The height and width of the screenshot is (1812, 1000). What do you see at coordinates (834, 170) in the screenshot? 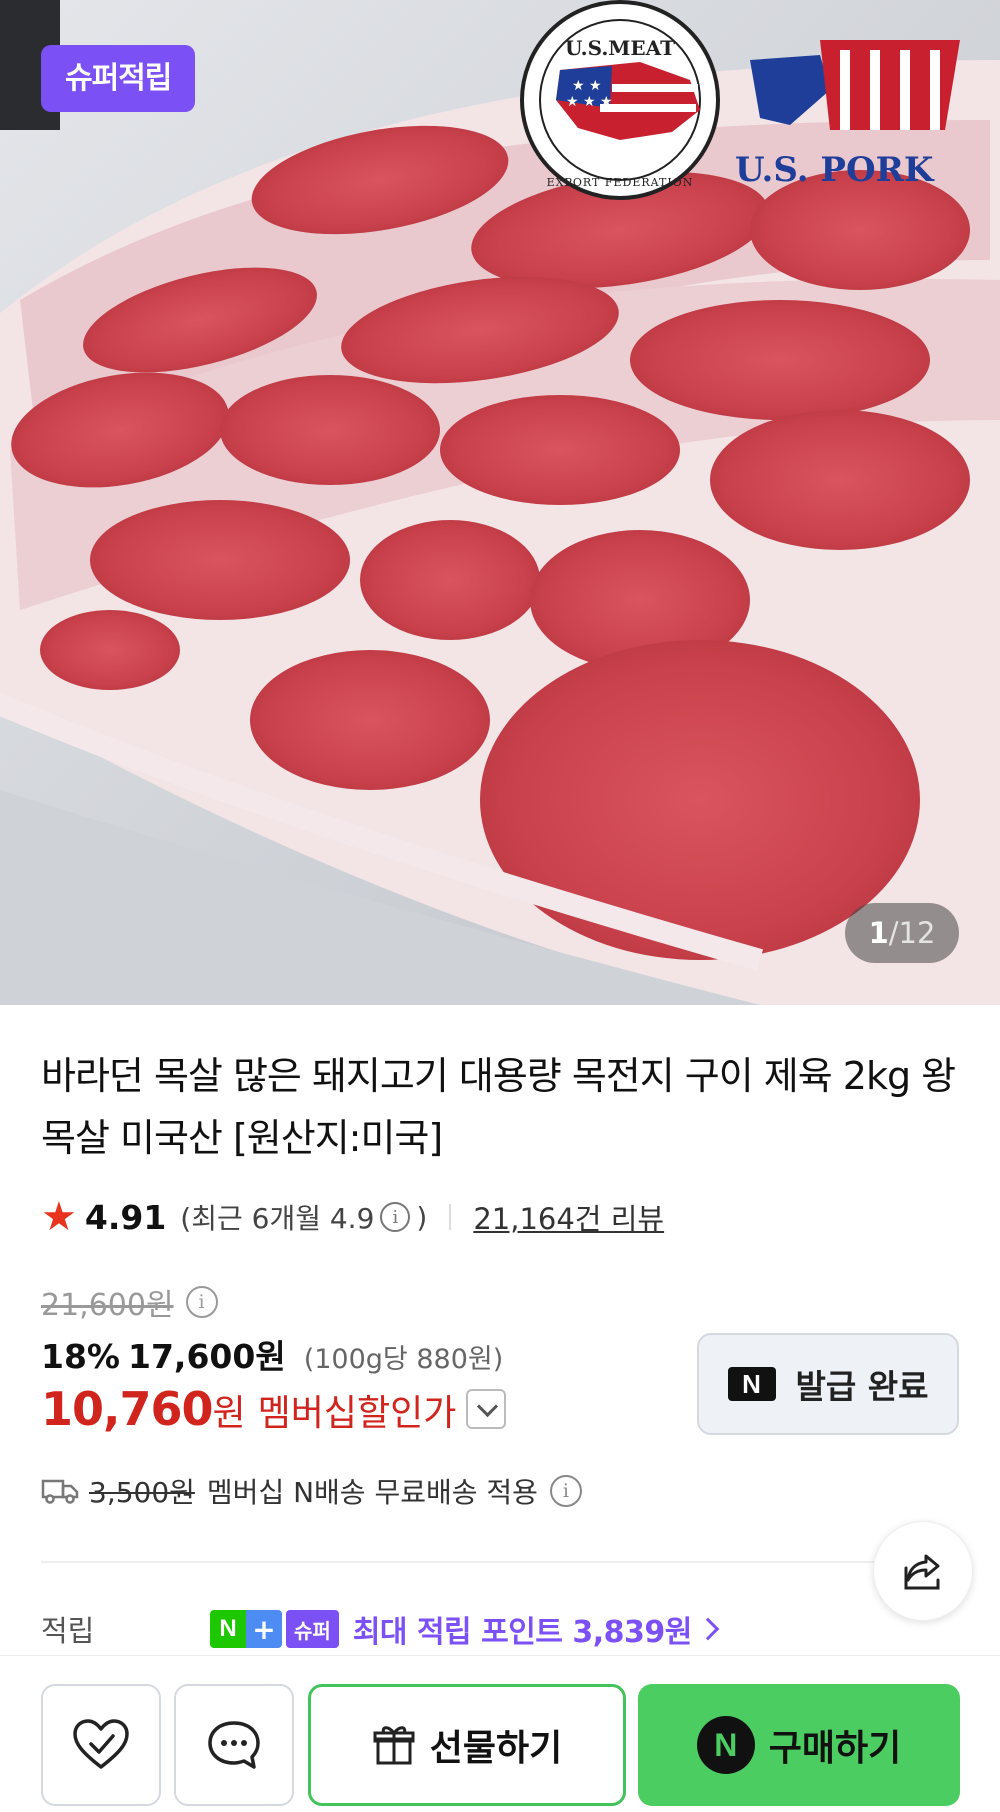
I see `us-pork-logo-text: U.S. PORK` at bounding box center [834, 170].